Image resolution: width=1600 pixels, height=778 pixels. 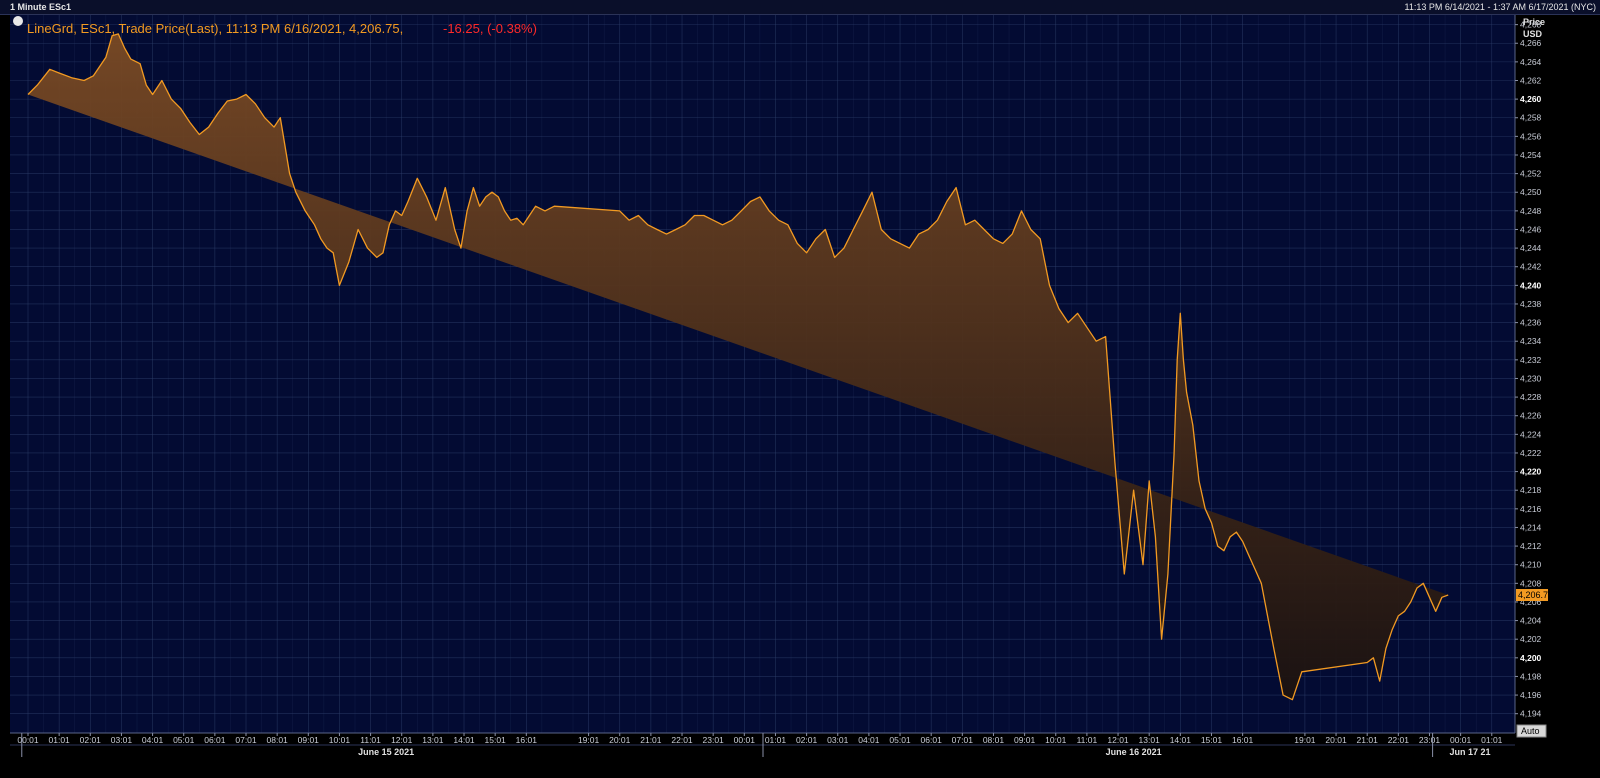 What do you see at coordinates (1531, 304) in the screenshot?
I see `y-tick-label: 4,238` at bounding box center [1531, 304].